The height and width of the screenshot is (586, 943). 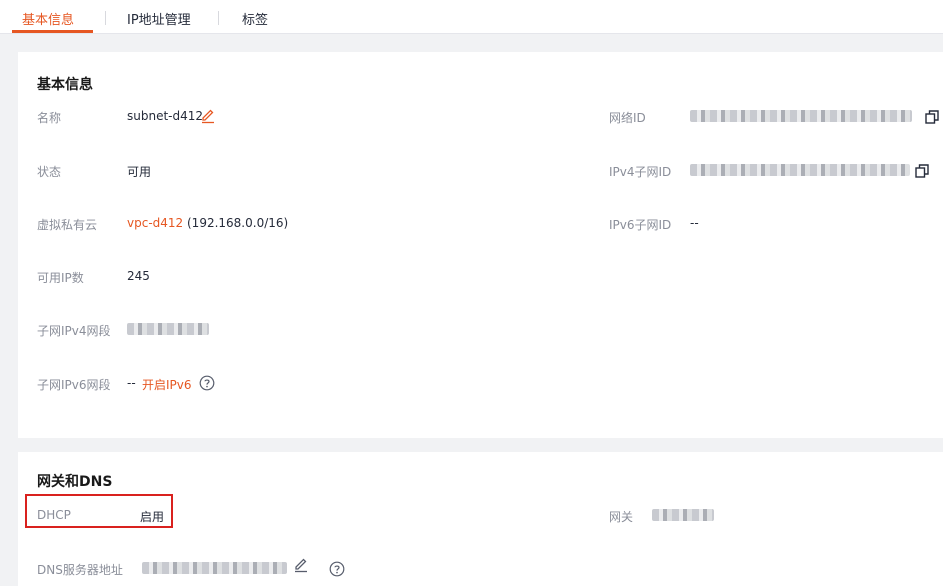 What do you see at coordinates (155, 223) in the screenshot?
I see `vpc-link: vpc-d412` at bounding box center [155, 223].